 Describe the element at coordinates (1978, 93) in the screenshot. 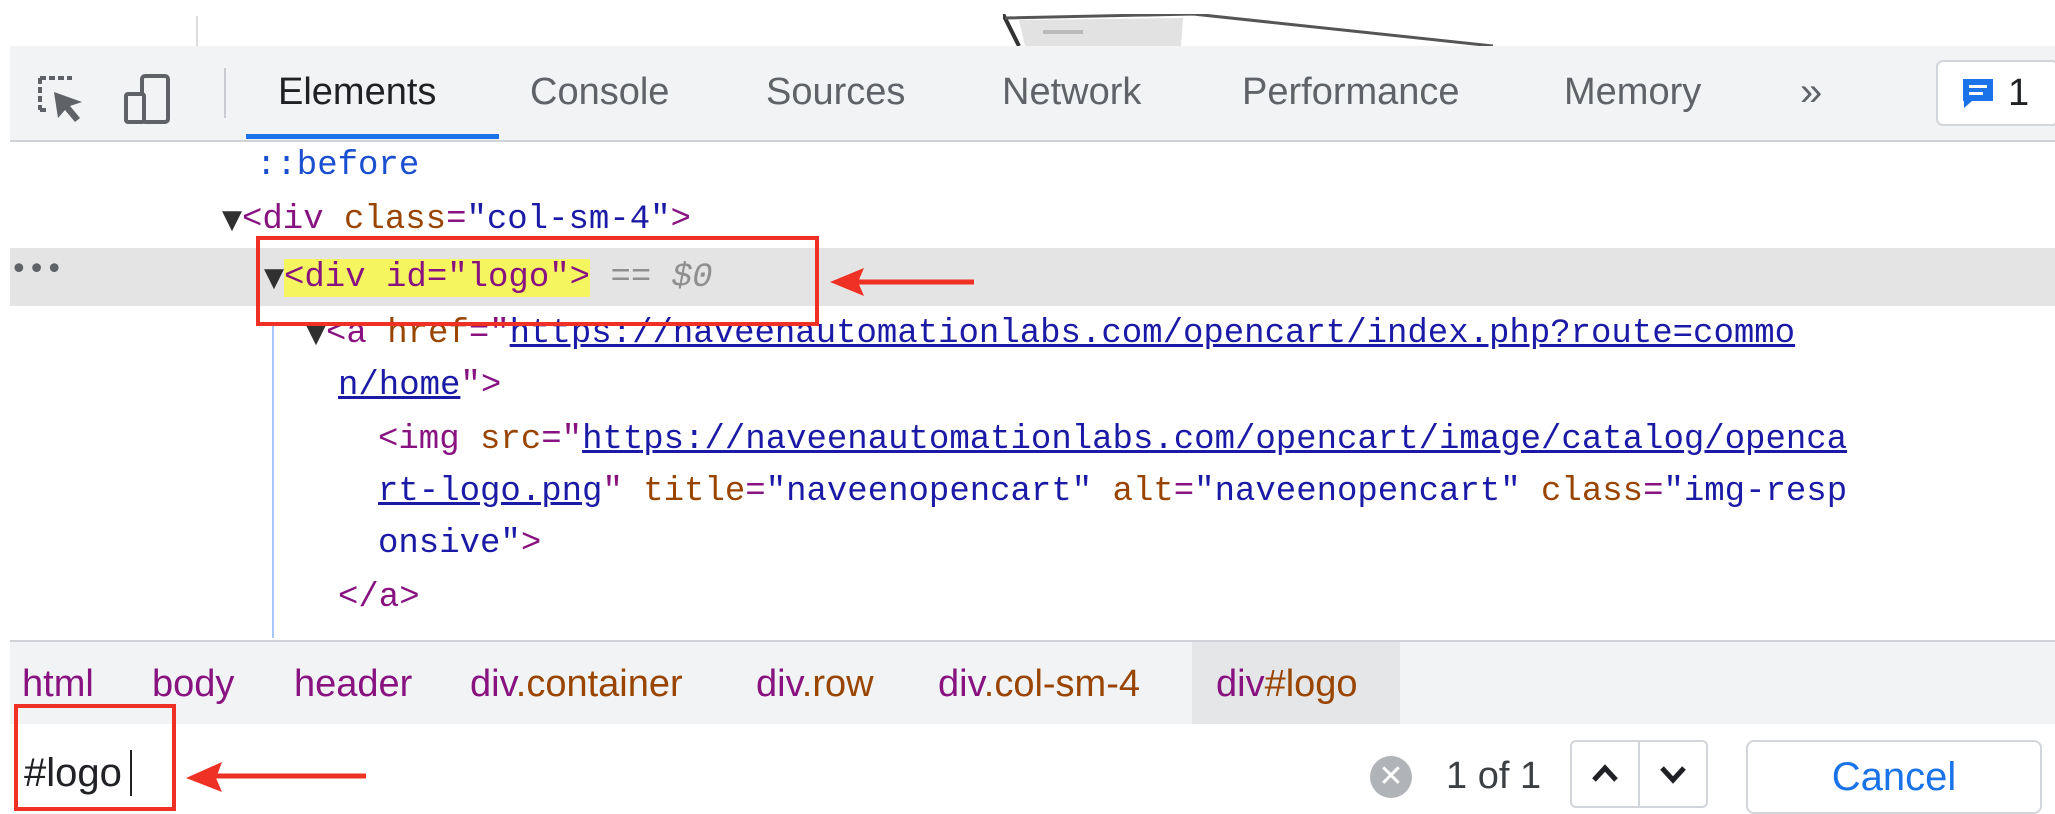

I see `issues-chat-icon` at that location.